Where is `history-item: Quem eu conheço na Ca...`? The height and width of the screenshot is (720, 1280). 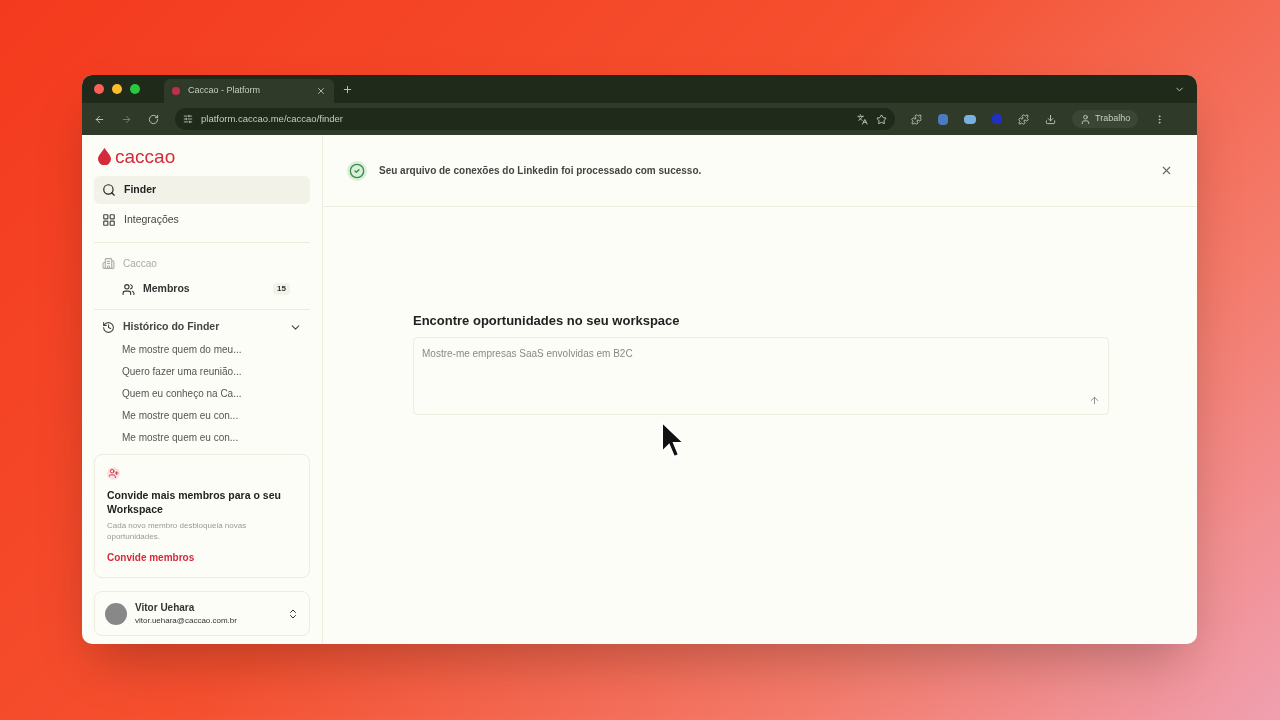 history-item: Quem eu conheço na Ca... is located at coordinates (202, 393).